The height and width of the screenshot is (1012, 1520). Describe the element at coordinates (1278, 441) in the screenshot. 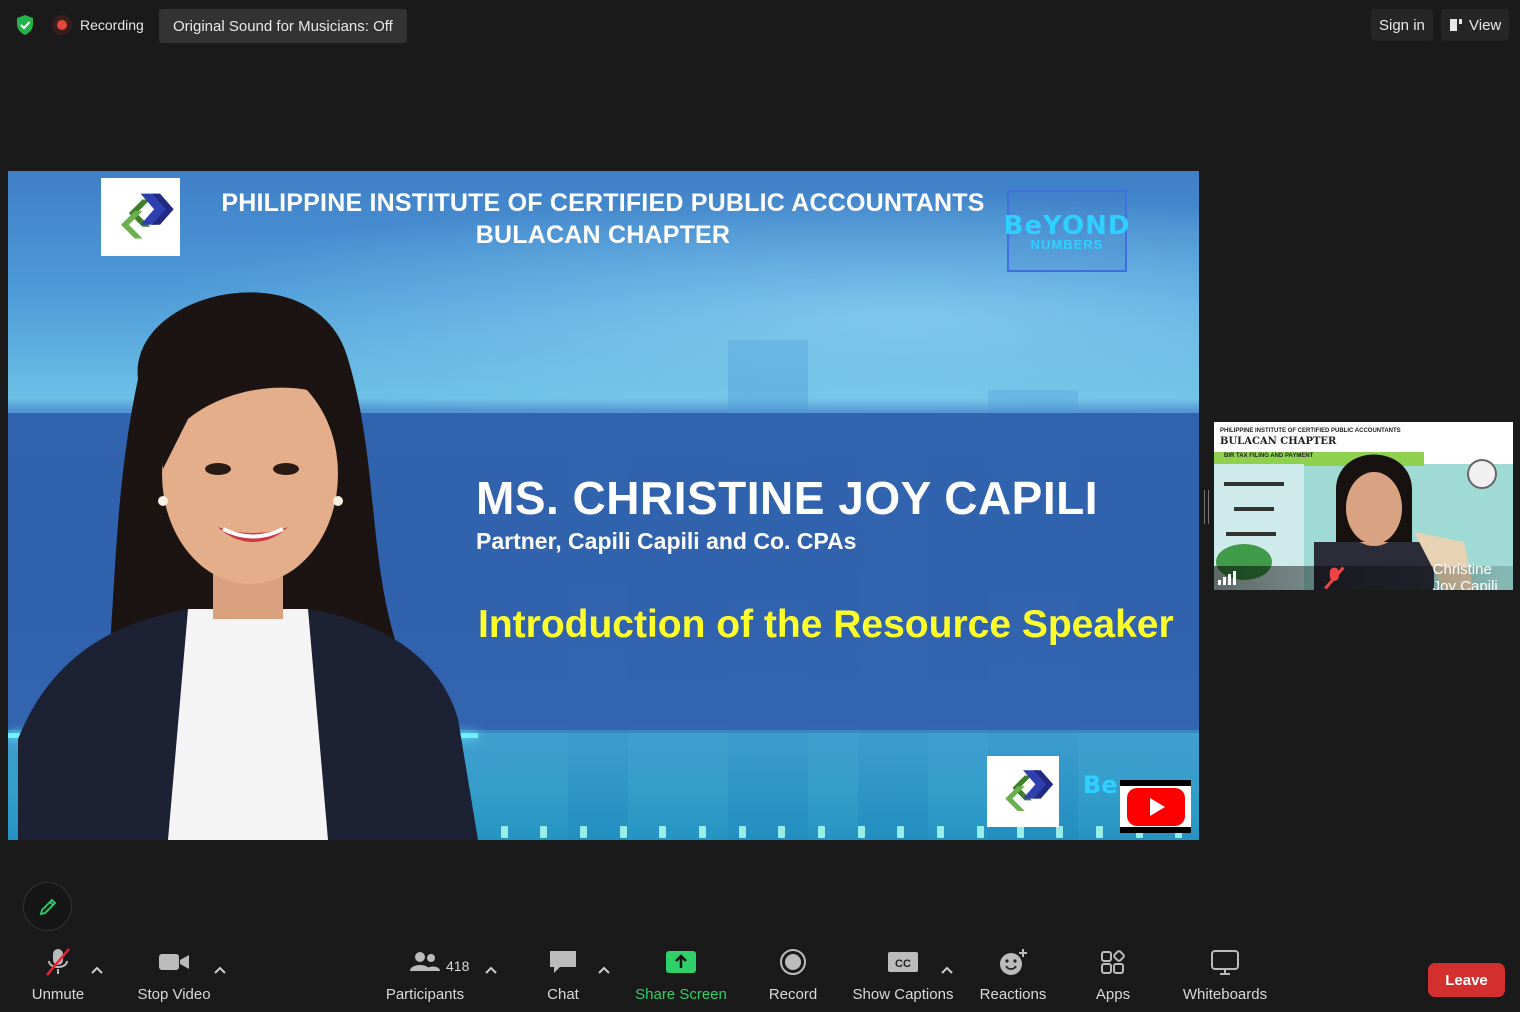

I see `thumb-header-line2: BULACAN CHAPTER` at that location.